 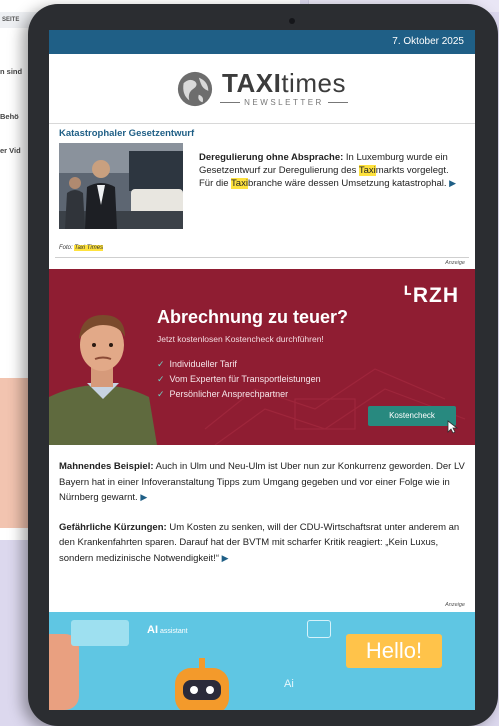 What do you see at coordinates (319, 629) in the screenshot?
I see `chat-icon` at bounding box center [319, 629].